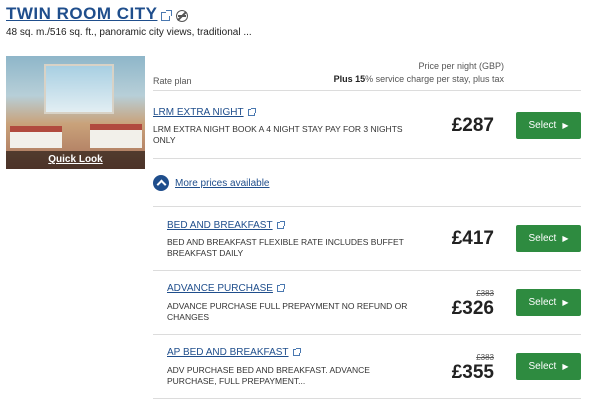  Describe the element at coordinates (188, 317) in the screenshot. I see `rate-description-line: CHANGES` at that location.